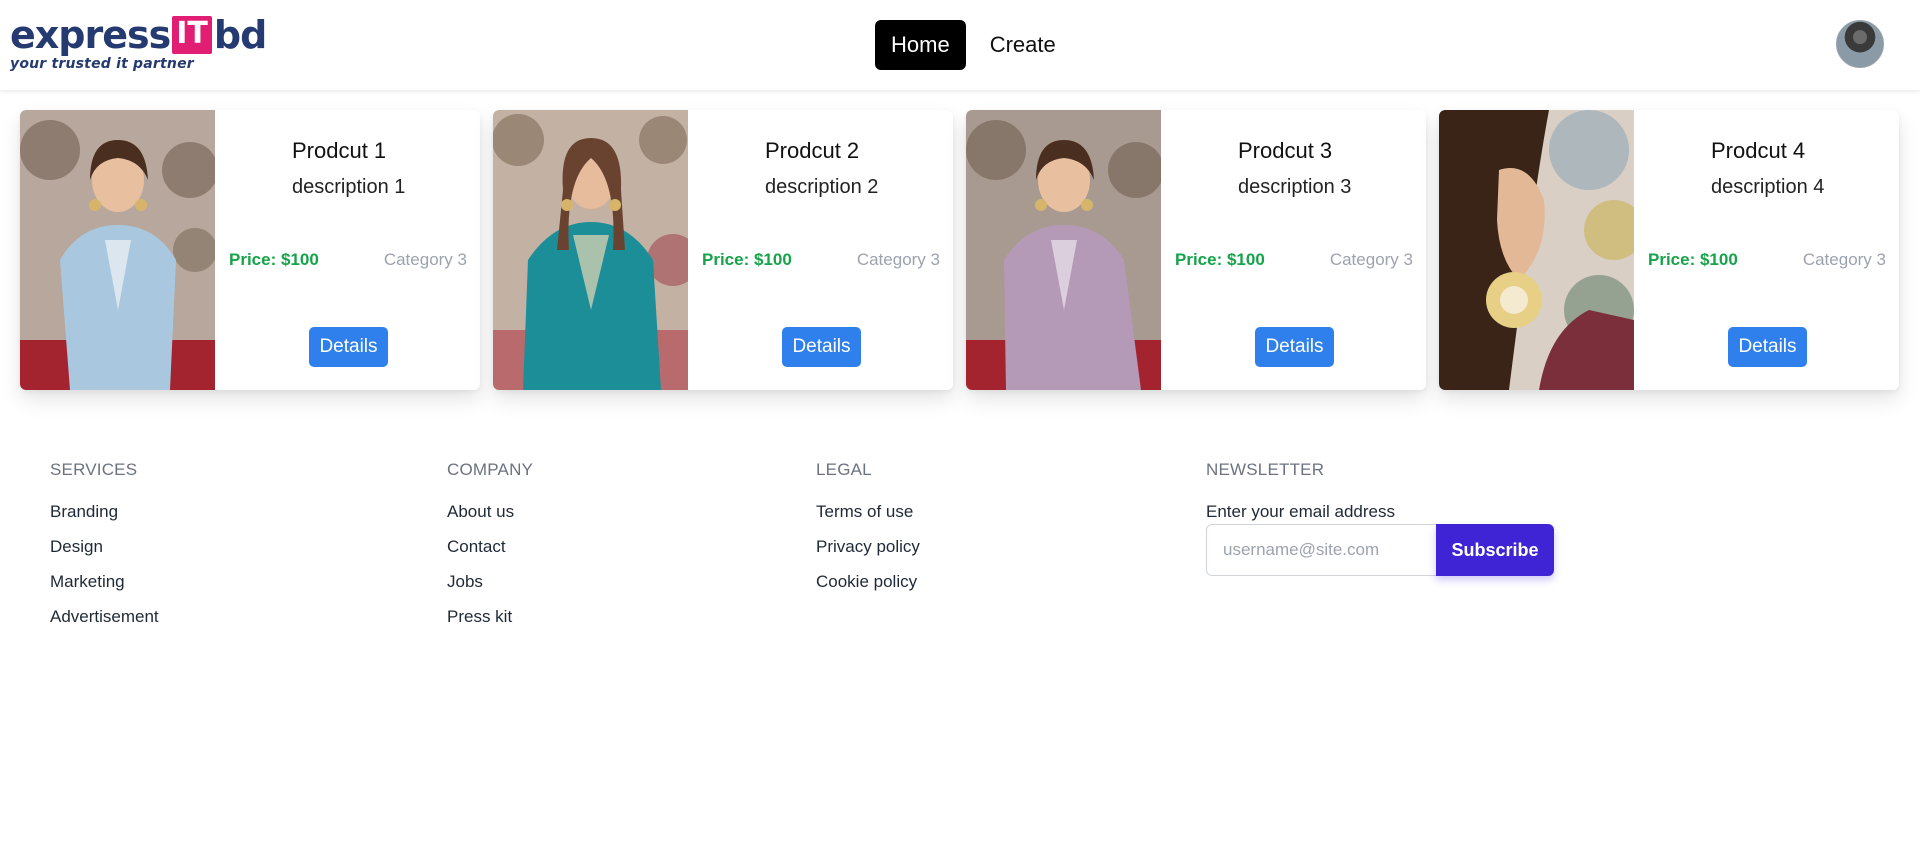  I want to click on product-description: description 4, so click(1768, 187).